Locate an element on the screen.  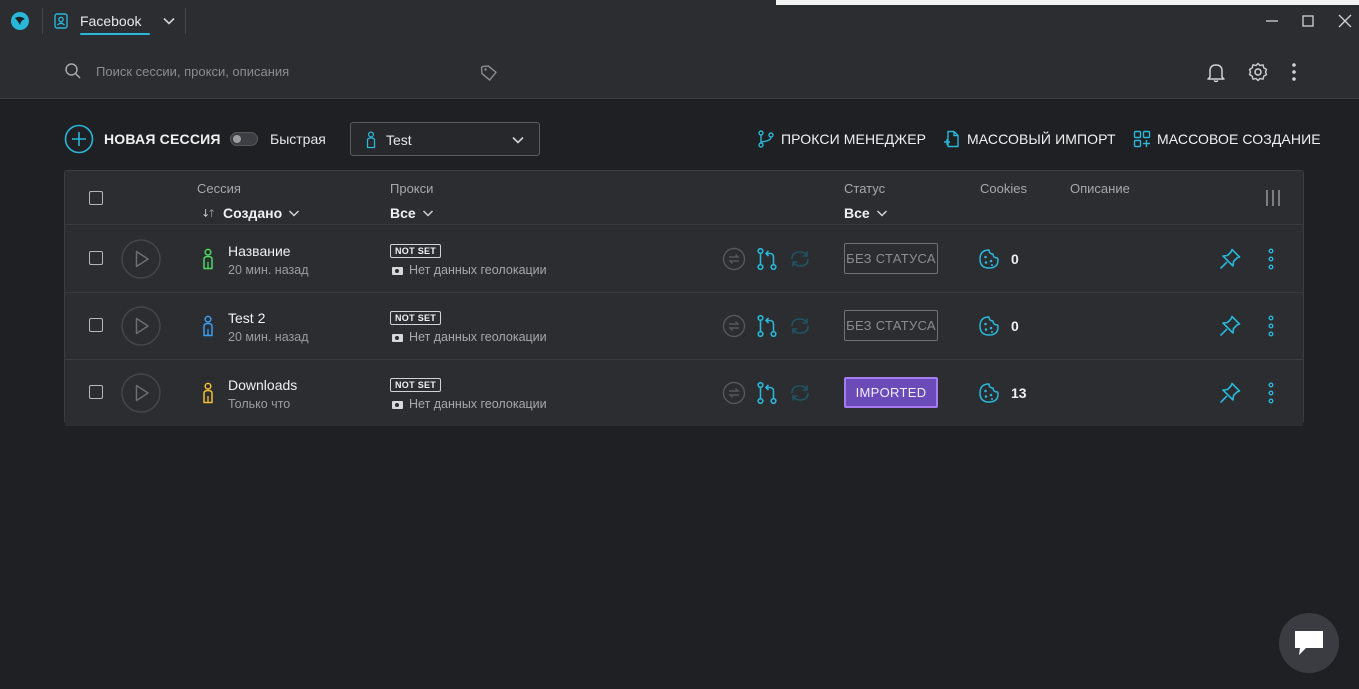
tag-icon is located at coordinates (489, 73).